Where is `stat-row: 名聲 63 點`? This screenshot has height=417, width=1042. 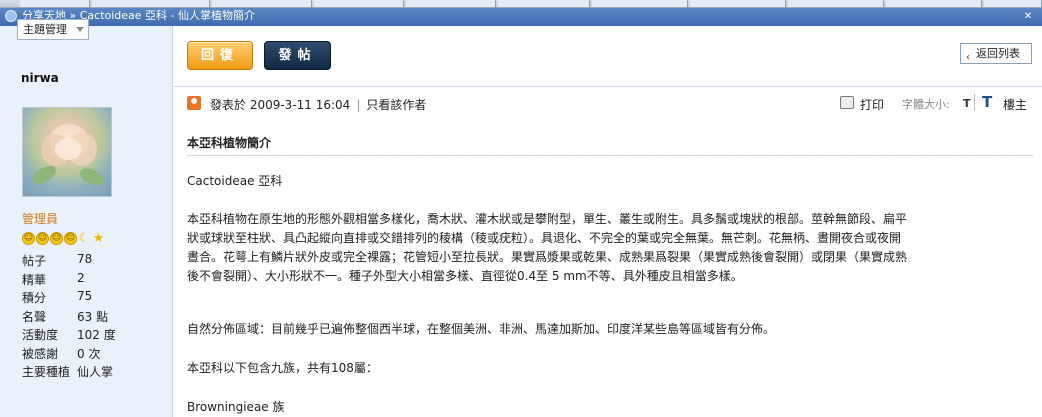 stat-row: 名聲 63 點 is located at coordinates (65, 316).